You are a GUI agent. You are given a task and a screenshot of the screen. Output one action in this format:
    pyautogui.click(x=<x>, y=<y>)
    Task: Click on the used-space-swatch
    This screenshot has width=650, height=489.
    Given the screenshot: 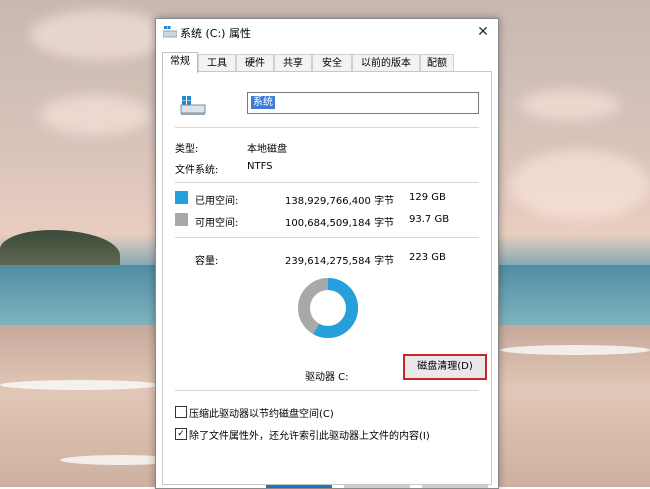 What is the action you would take?
    pyautogui.click(x=181, y=197)
    